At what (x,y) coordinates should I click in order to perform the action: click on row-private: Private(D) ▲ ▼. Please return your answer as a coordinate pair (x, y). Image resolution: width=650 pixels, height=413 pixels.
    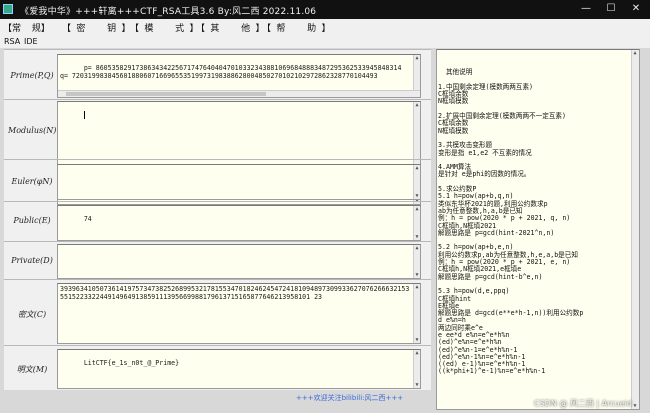
    Looking at the image, I should click on (217, 260).